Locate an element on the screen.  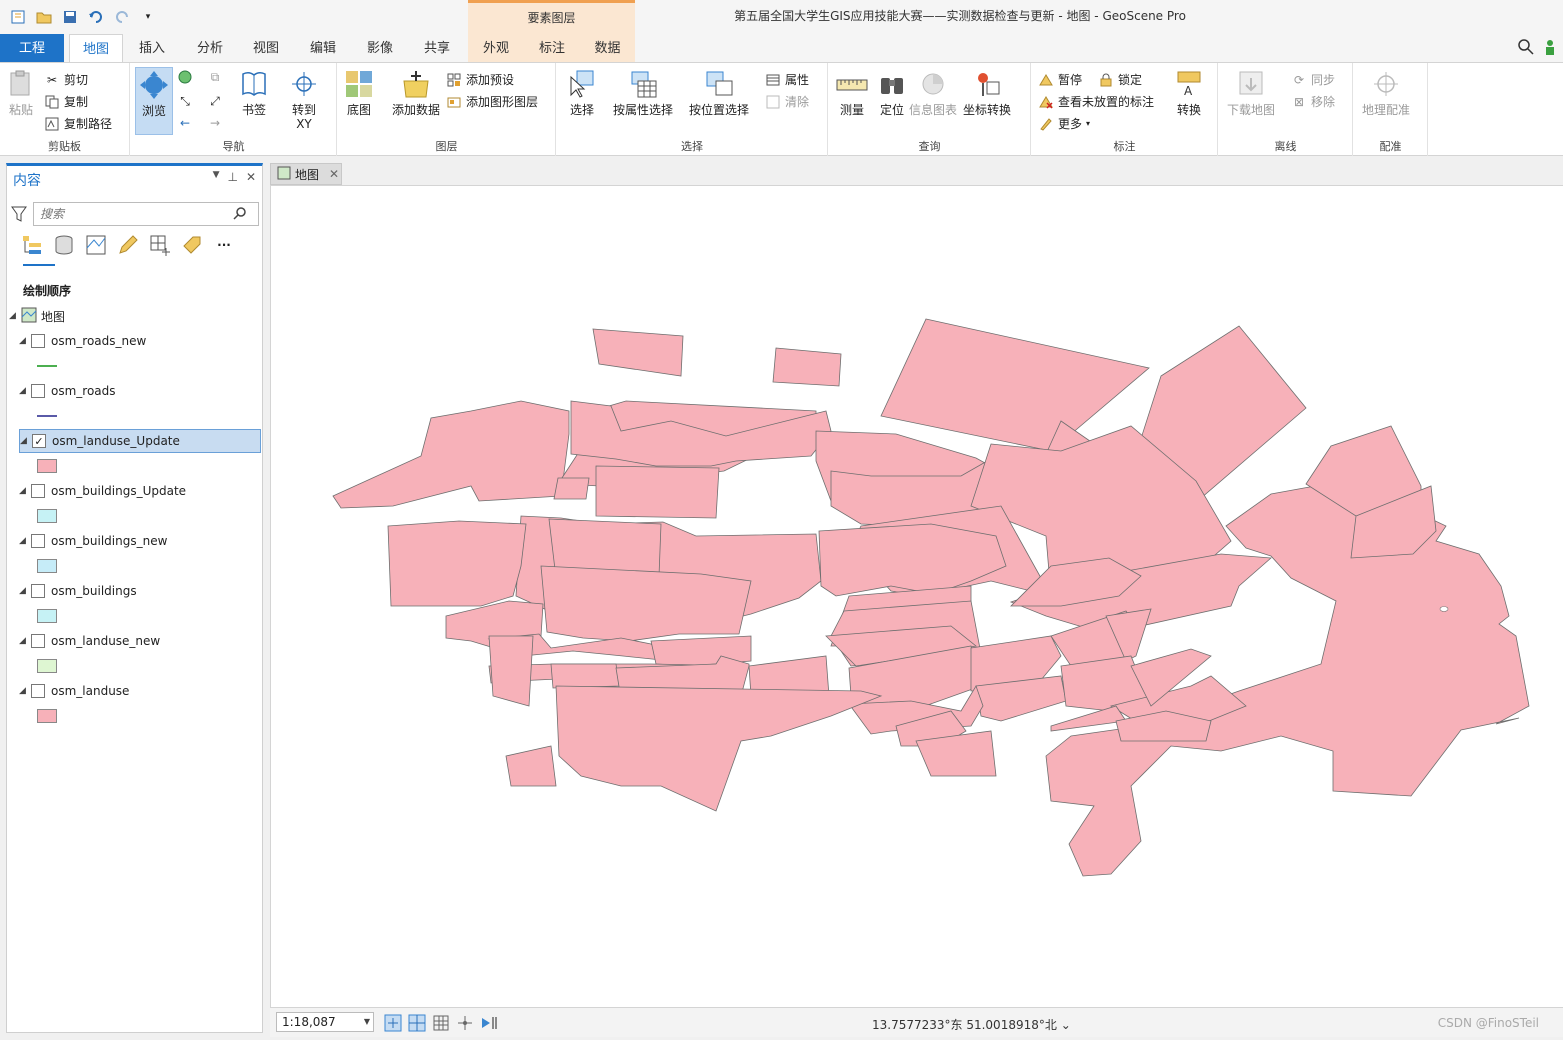
sync-button: ⟳ 同步 is located at coordinates (1313, 79).